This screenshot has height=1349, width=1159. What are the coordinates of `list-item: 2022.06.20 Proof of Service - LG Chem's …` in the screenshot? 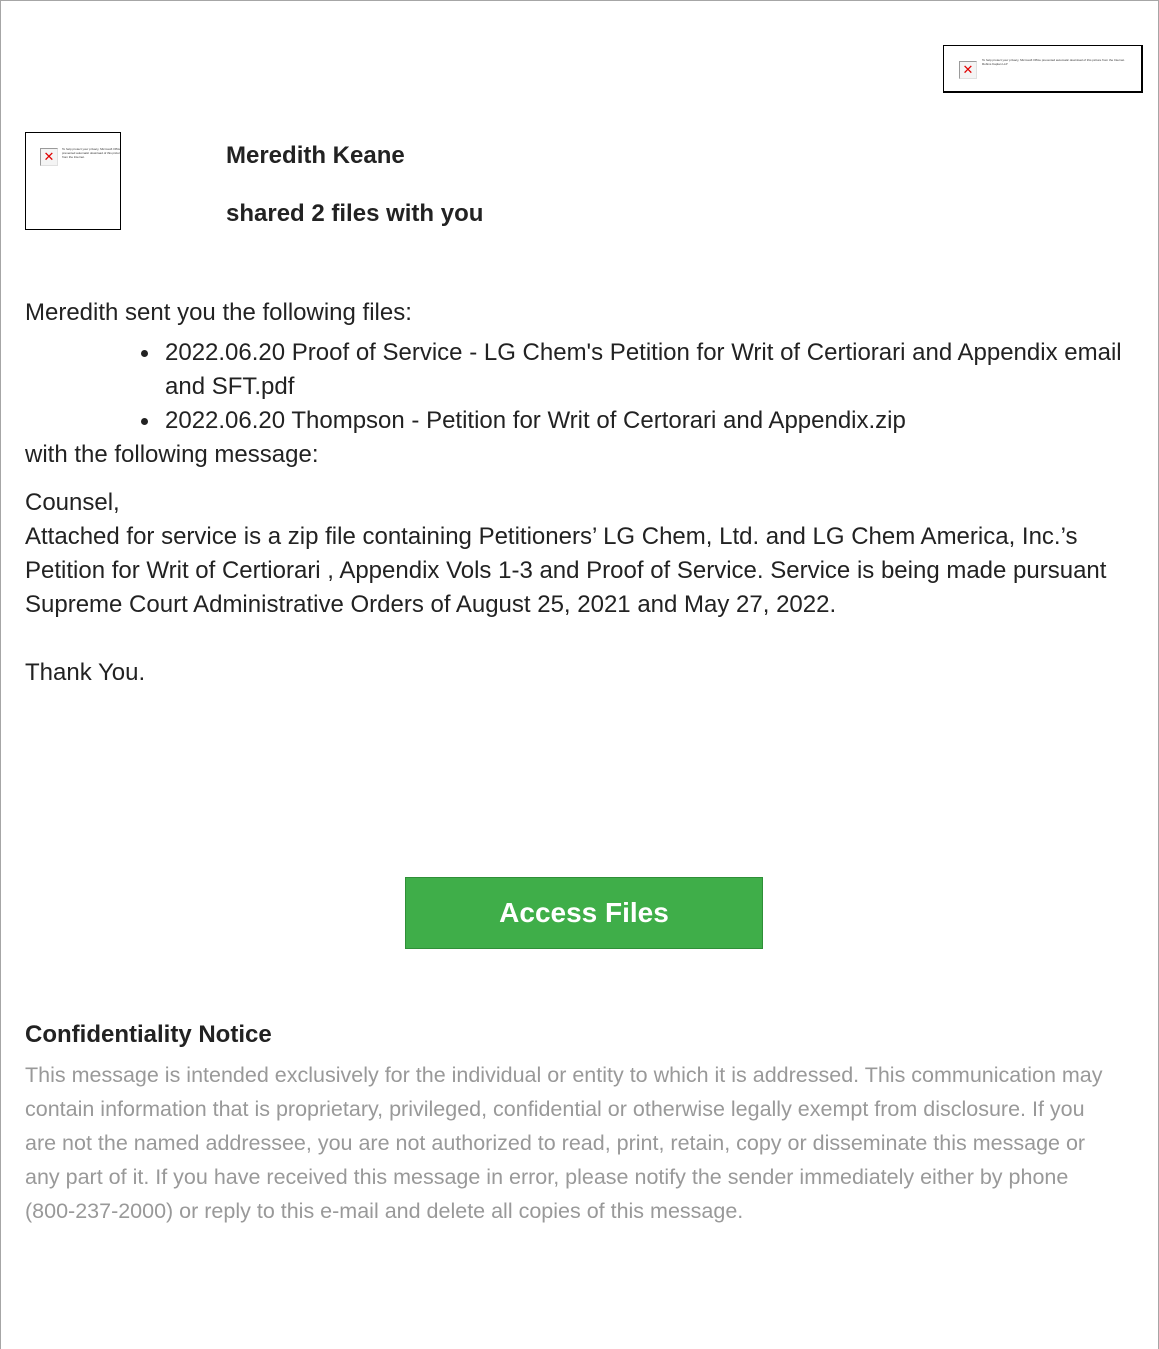 It's located at (580, 370).